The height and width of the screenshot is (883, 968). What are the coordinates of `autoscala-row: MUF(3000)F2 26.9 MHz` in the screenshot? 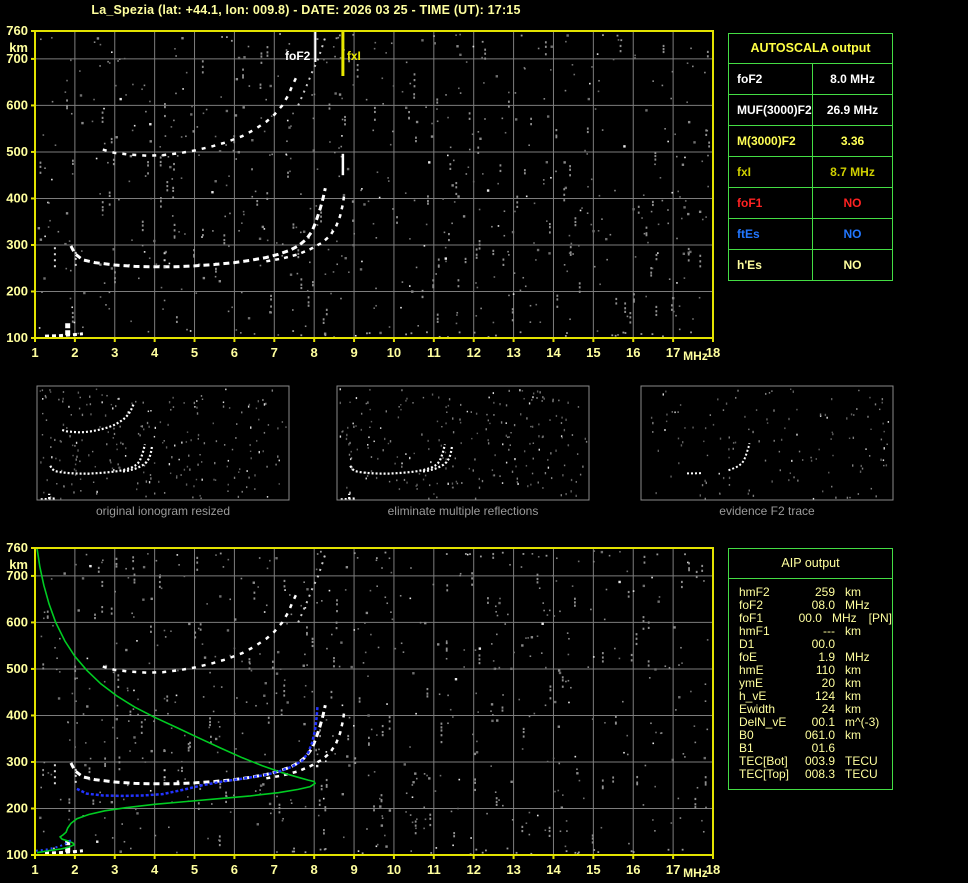 It's located at (810, 110).